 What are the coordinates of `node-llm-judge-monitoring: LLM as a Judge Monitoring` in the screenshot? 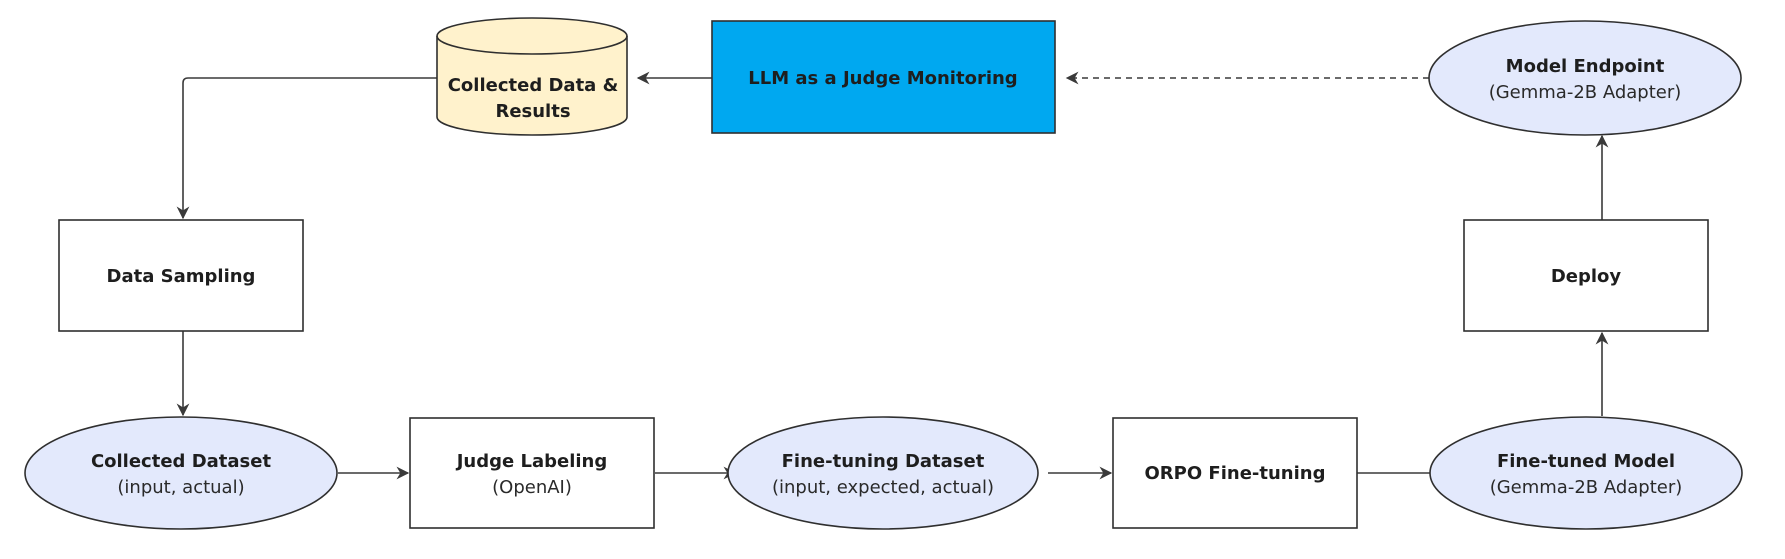 It's located at (883, 77).